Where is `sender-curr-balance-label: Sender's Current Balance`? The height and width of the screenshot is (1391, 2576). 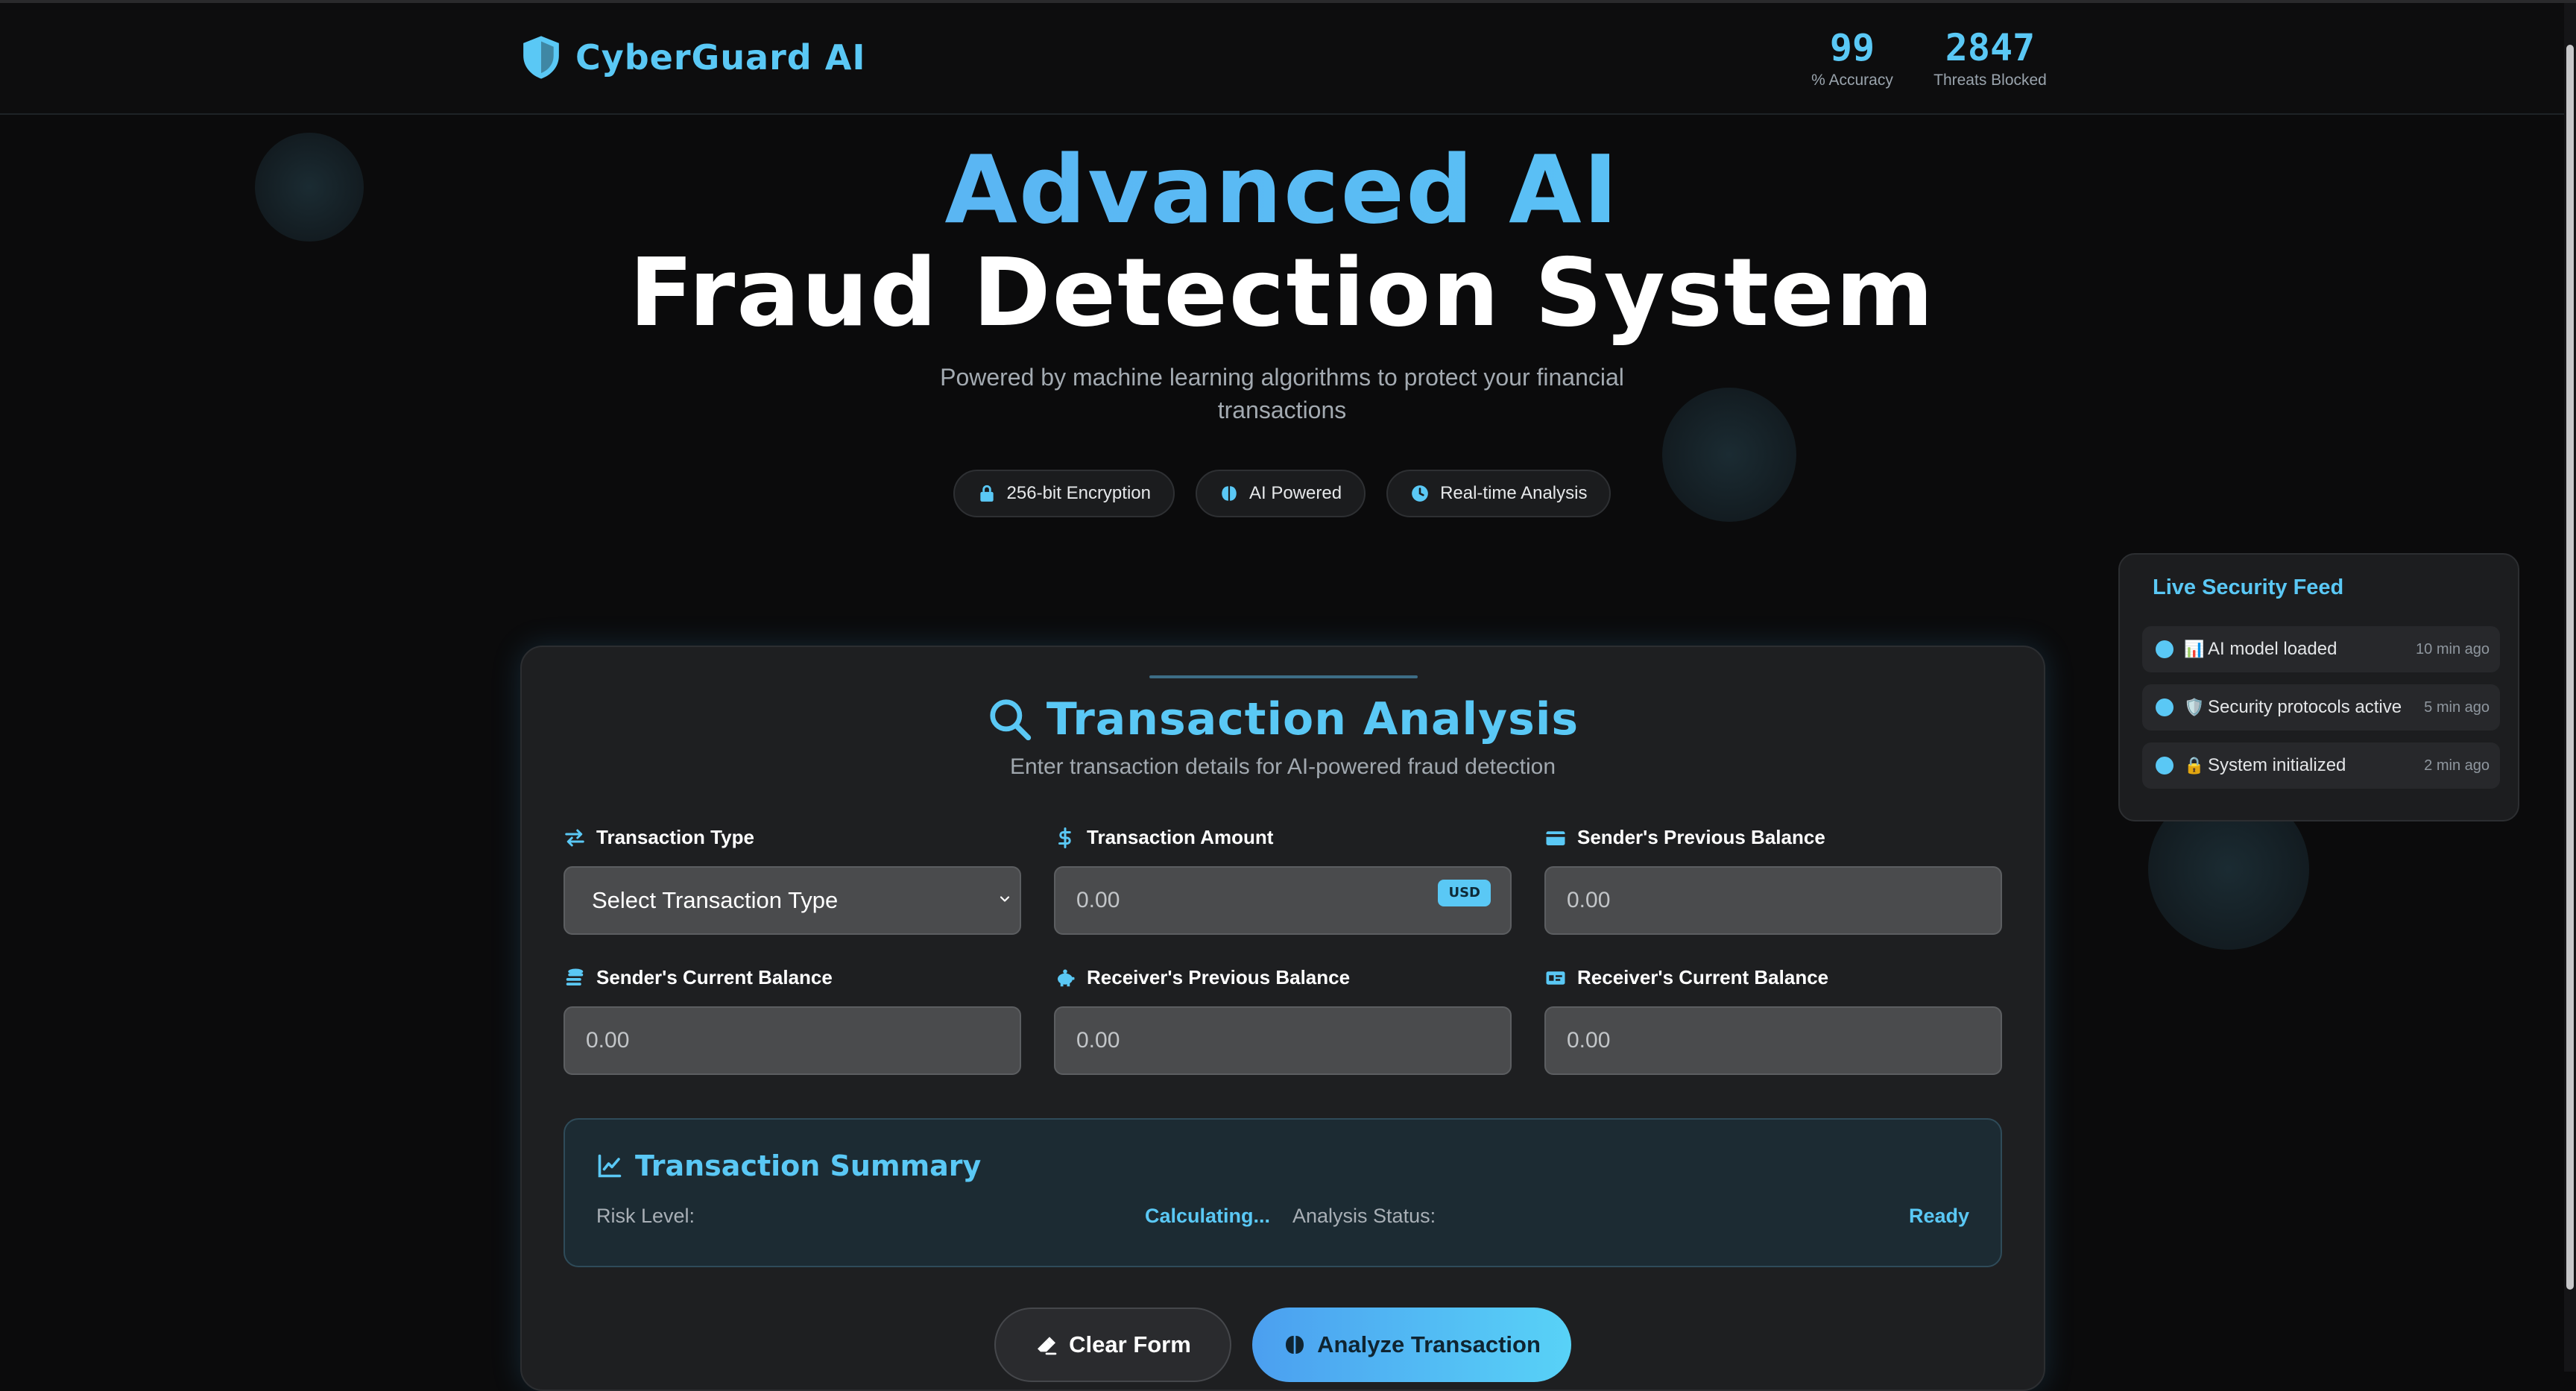
sender-curr-balance-label: Sender's Current Balance is located at coordinates (698, 977).